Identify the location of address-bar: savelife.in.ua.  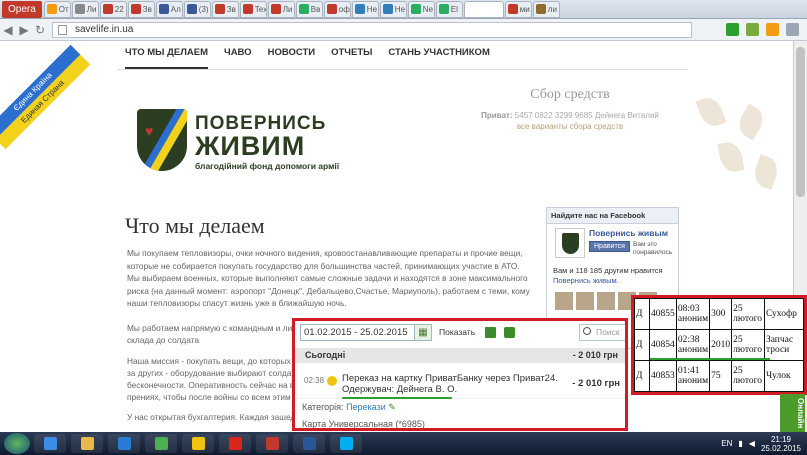
(372, 29).